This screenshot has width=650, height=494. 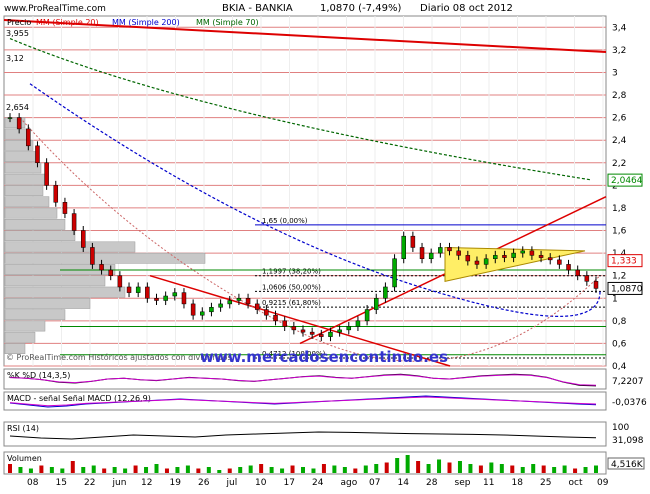 I want to click on y-tick-label: 0,6, so click(x=619, y=344).